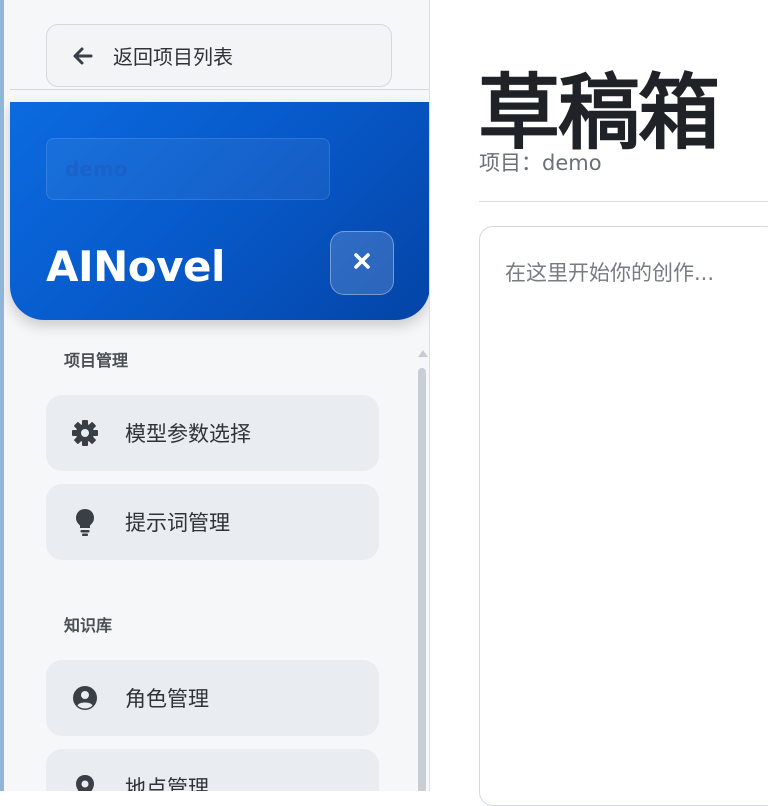  What do you see at coordinates (88, 625) in the screenshot?
I see `section-title-knowledge-base: 知识库` at bounding box center [88, 625].